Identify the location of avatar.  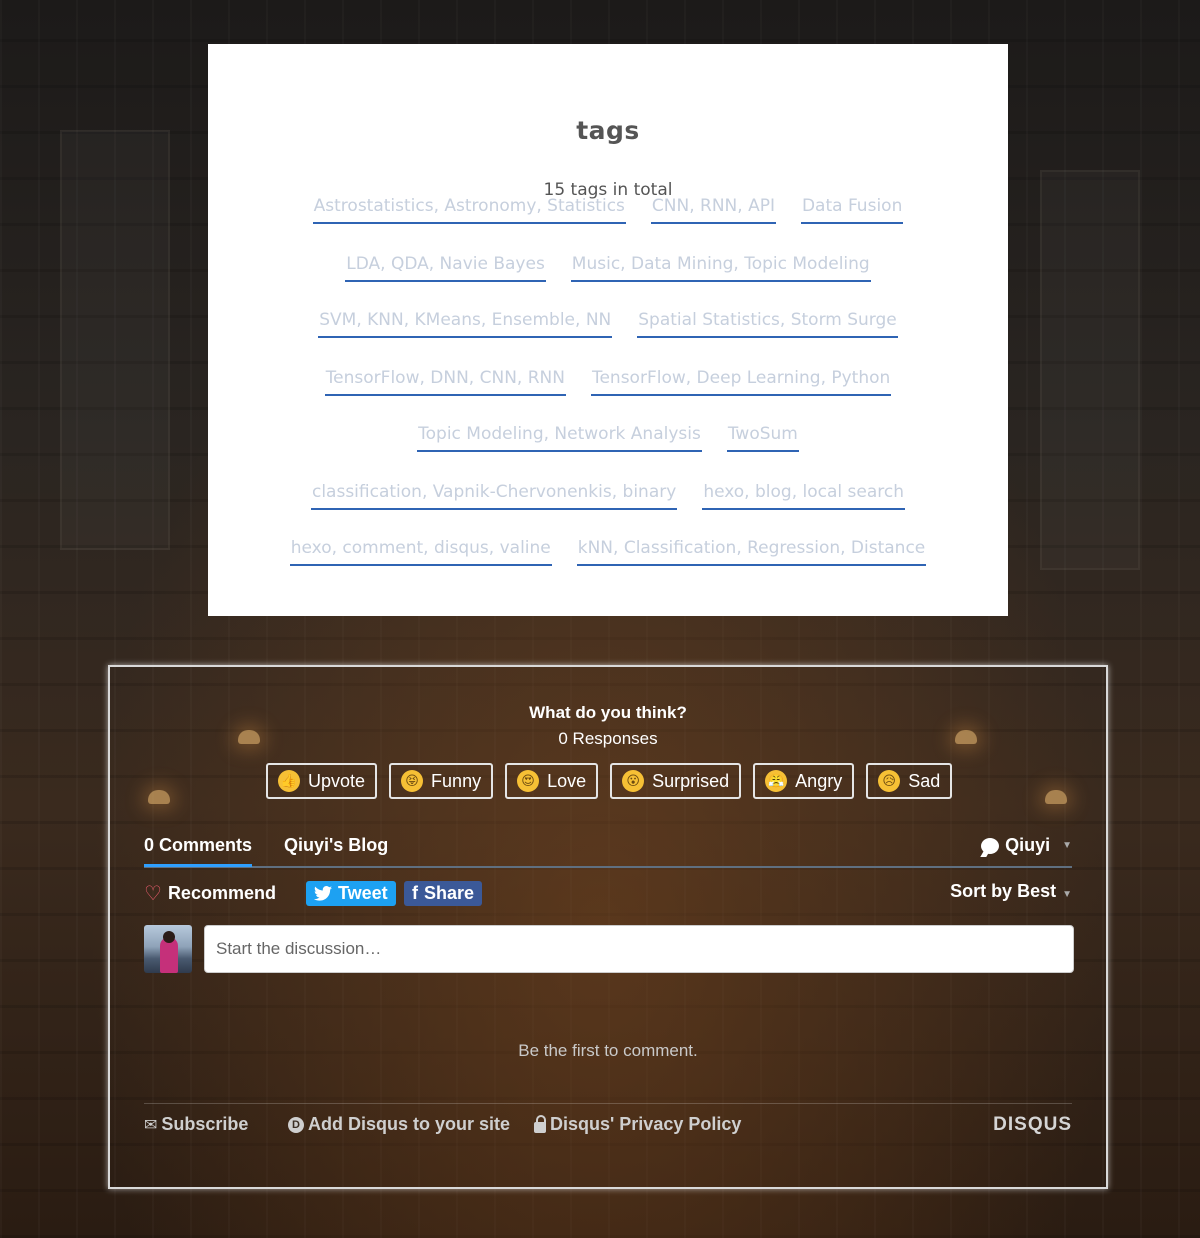
(168, 949).